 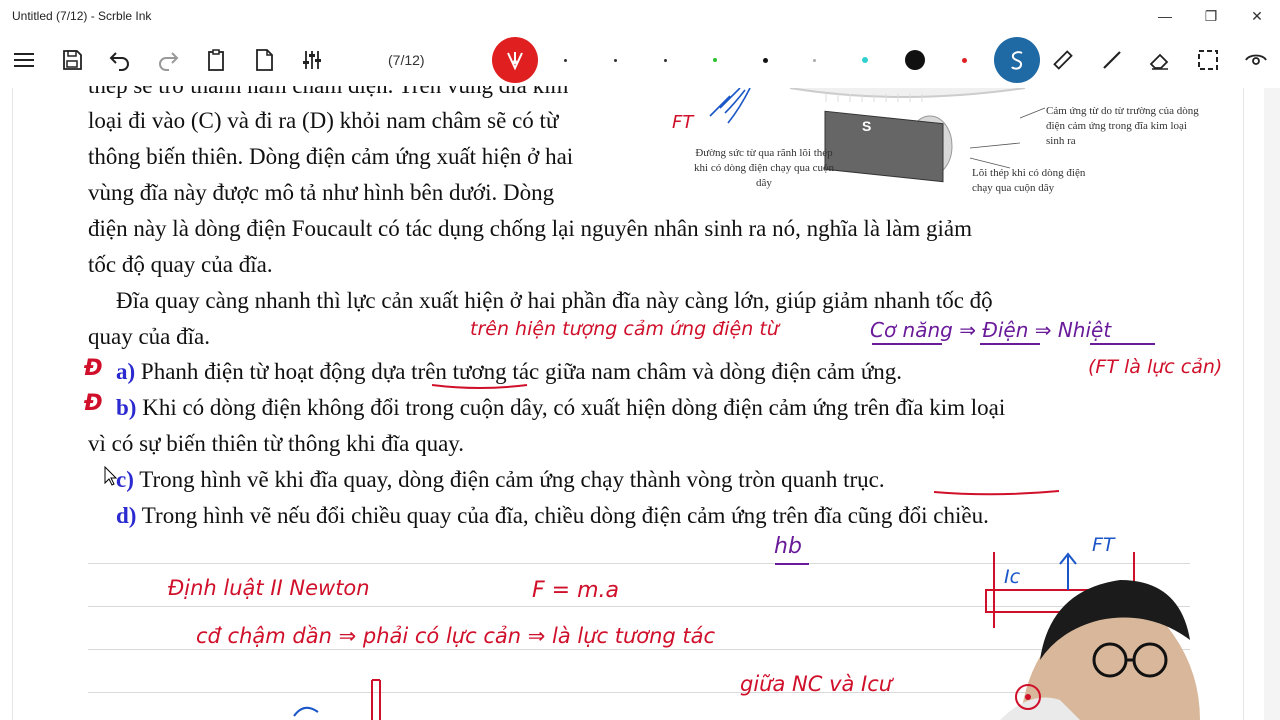 I want to click on clipboard-icon, so click(x=216, y=60).